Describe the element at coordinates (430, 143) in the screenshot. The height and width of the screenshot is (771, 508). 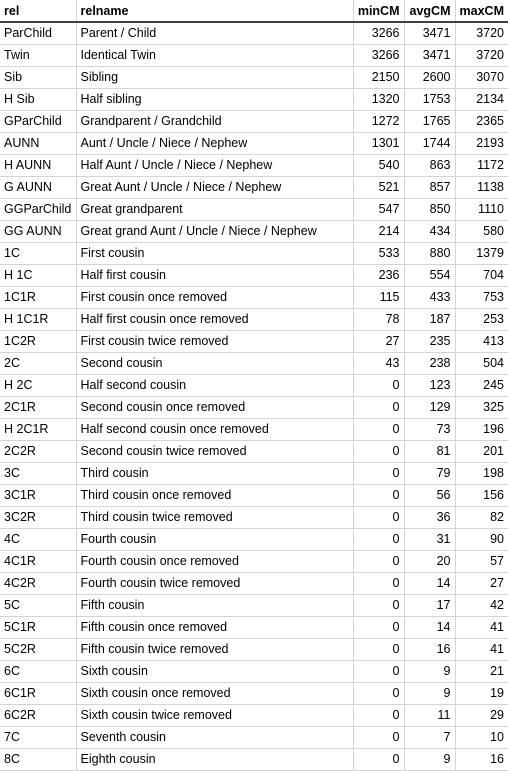
I see `cell-avgCM: 1744` at that location.